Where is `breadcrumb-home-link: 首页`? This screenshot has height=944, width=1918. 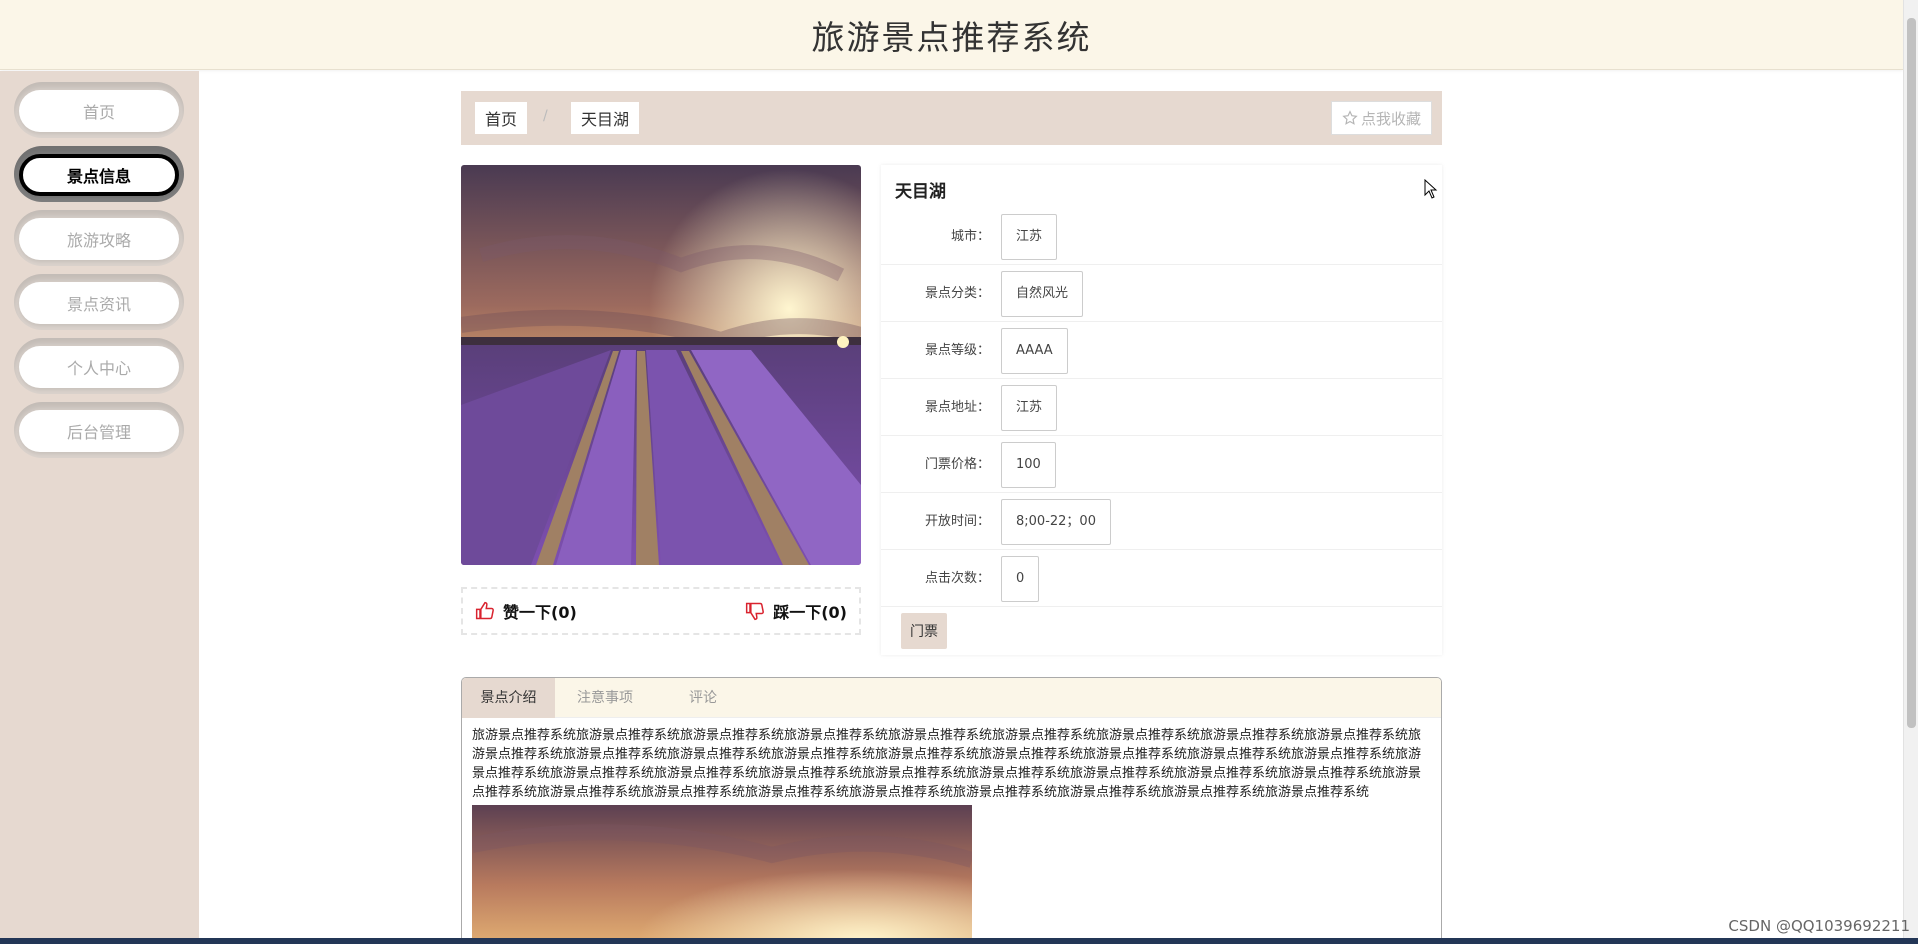
breadcrumb-home-link: 首页 is located at coordinates (501, 118).